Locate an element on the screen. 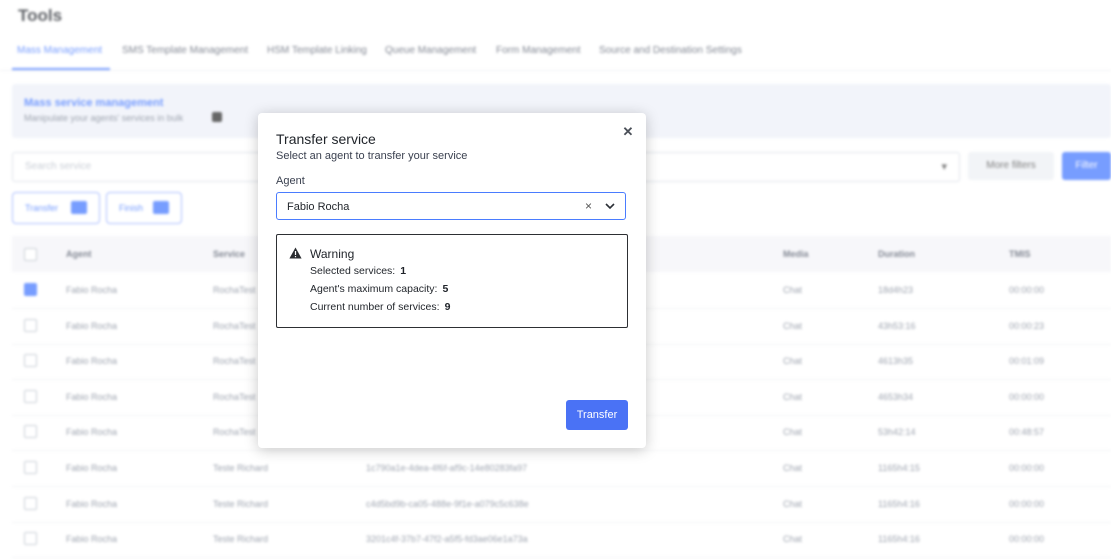 The width and height of the screenshot is (1111, 559). transfer-button: Transfer is located at coordinates (597, 415).